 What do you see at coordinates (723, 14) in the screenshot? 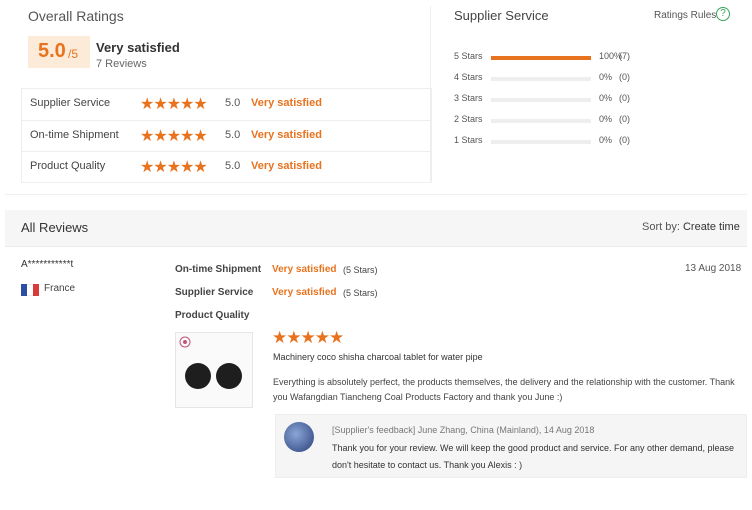
I see `help-icon: ?` at bounding box center [723, 14].